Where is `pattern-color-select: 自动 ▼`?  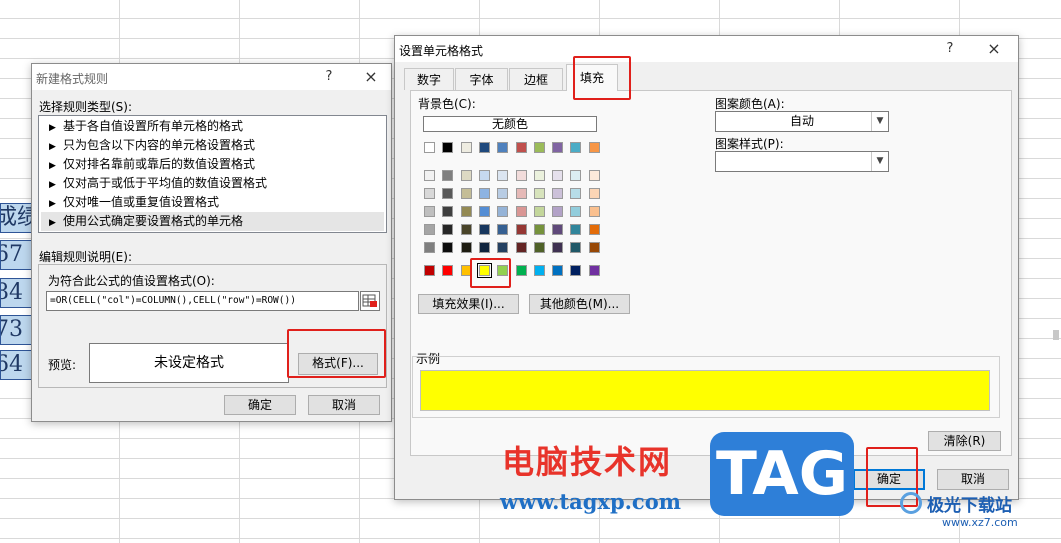 pattern-color-select: 自动 ▼ is located at coordinates (802, 121).